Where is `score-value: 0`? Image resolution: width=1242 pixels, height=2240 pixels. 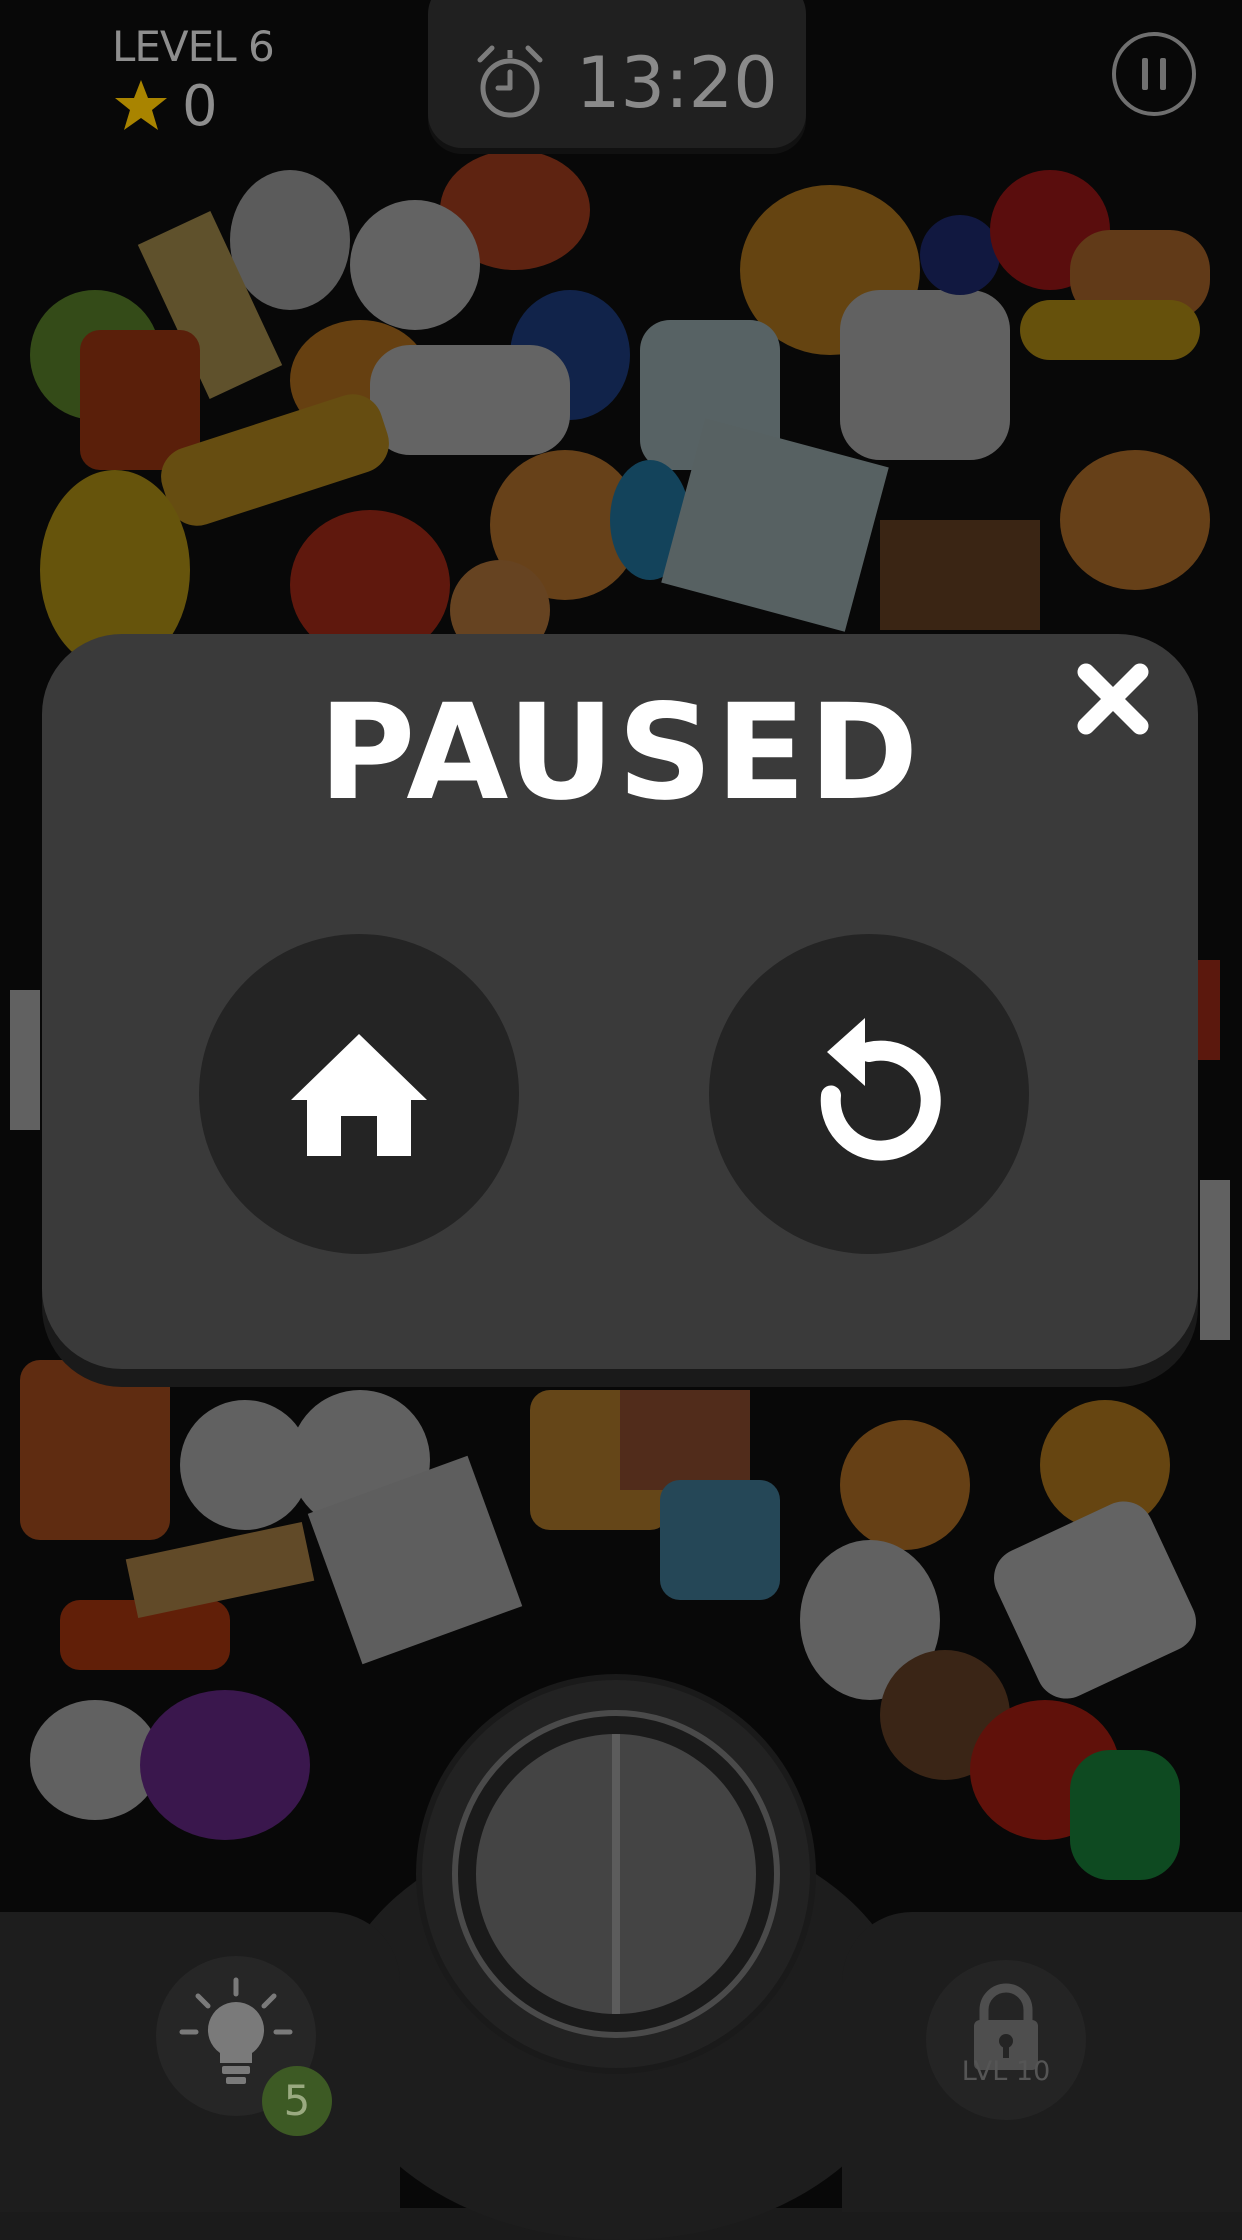
score-value: 0 is located at coordinates (200, 106).